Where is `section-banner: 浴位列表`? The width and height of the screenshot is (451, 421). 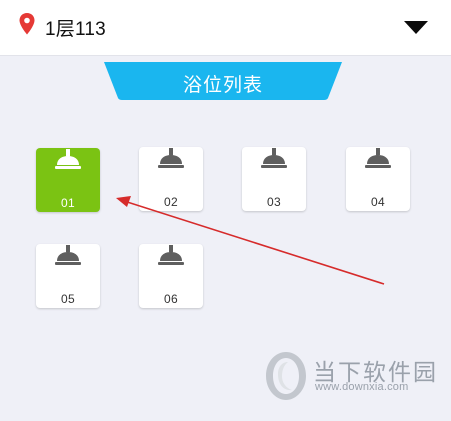
section-banner: 浴位列表 is located at coordinates (223, 81).